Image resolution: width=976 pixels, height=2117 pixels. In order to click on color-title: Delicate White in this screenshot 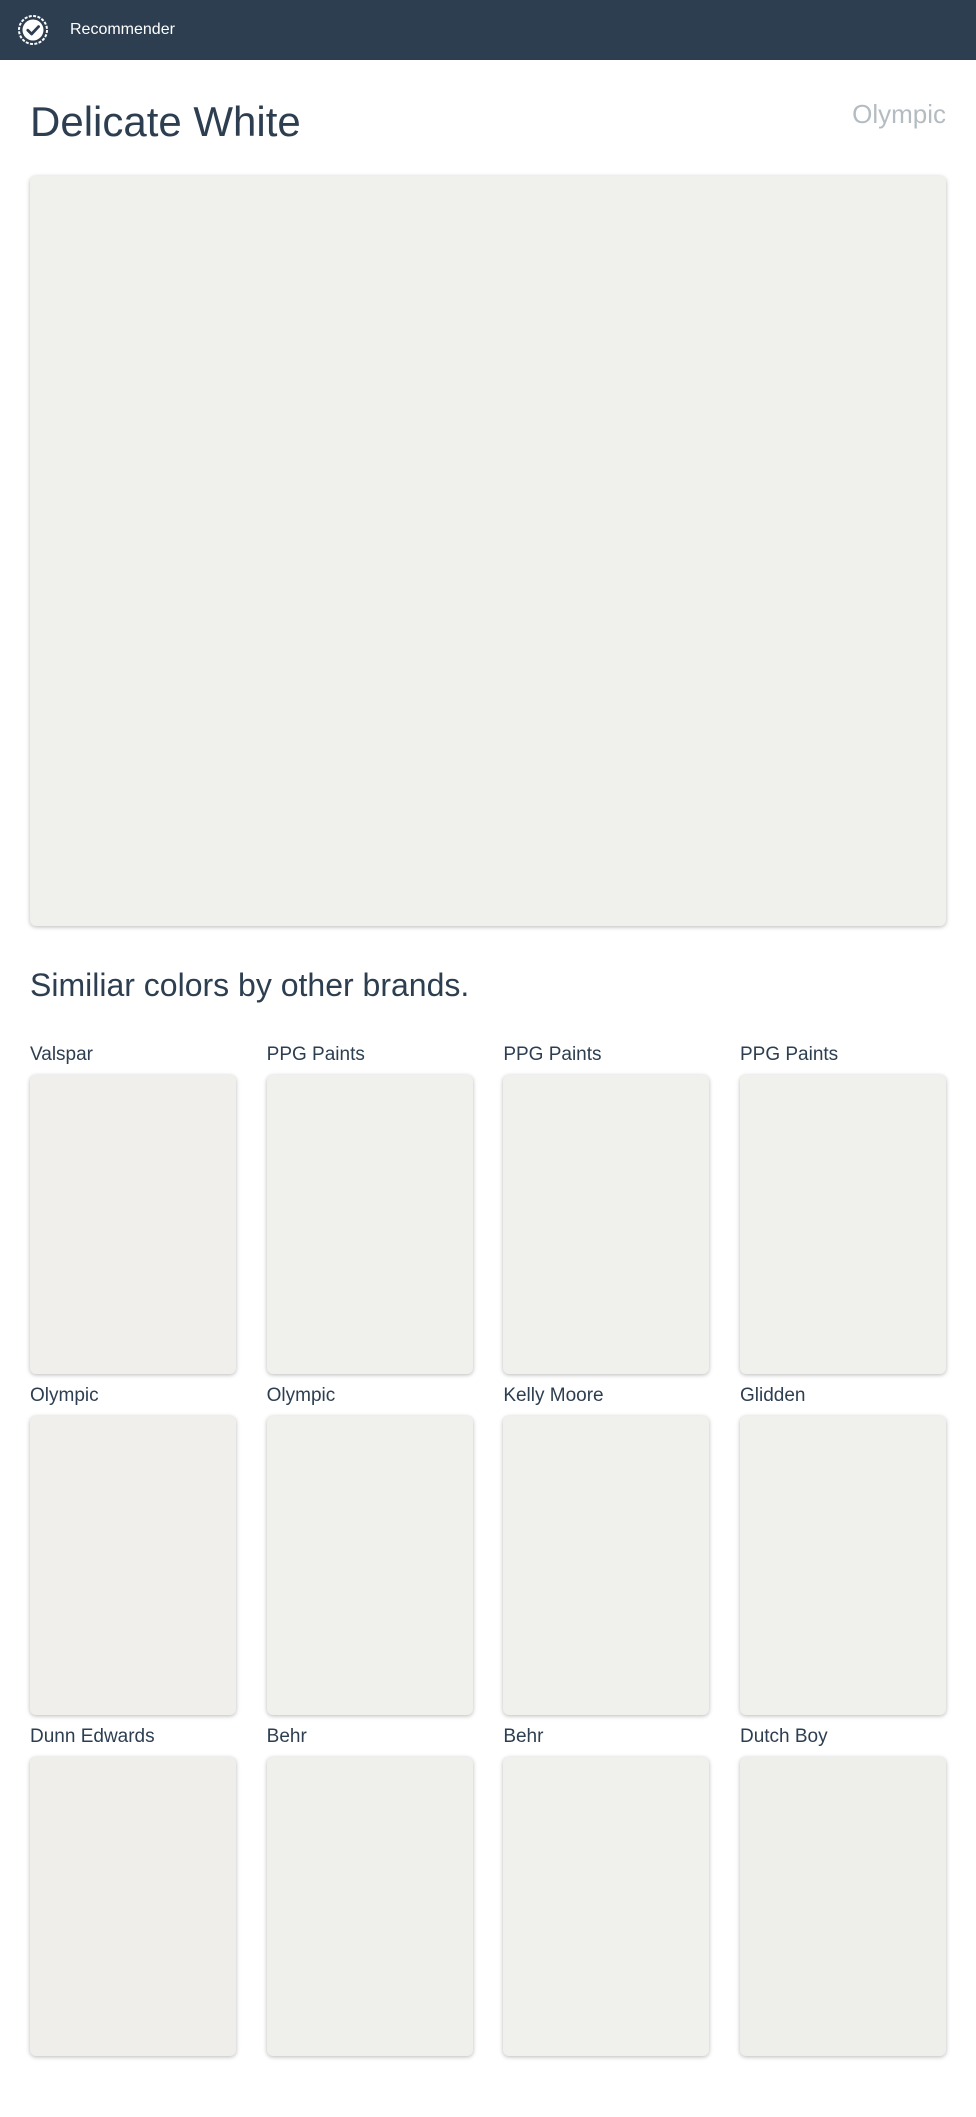, I will do `click(165, 121)`.